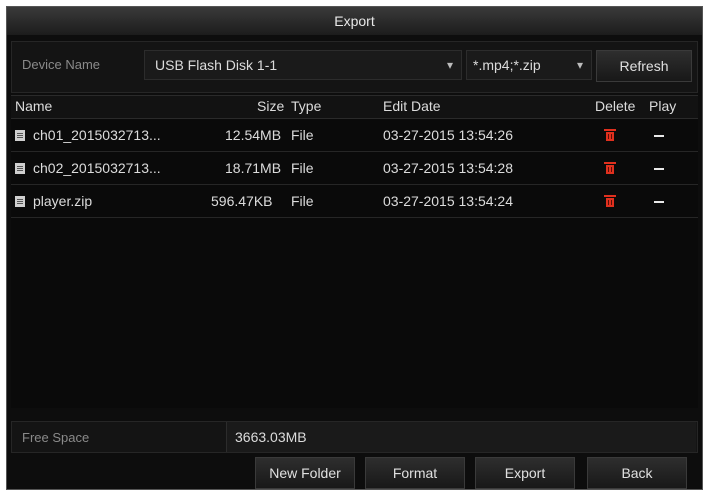 This screenshot has height=496, width=709. Describe the element at coordinates (253, 168) in the screenshot. I see `file-size: 18.71MB` at that location.